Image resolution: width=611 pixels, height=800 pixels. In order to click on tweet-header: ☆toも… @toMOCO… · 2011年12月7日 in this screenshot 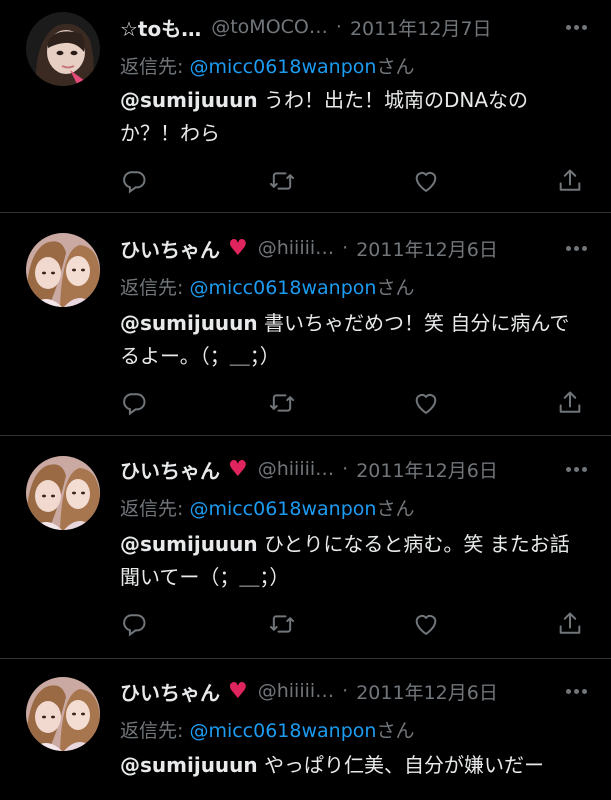, I will do `click(355, 27)`.